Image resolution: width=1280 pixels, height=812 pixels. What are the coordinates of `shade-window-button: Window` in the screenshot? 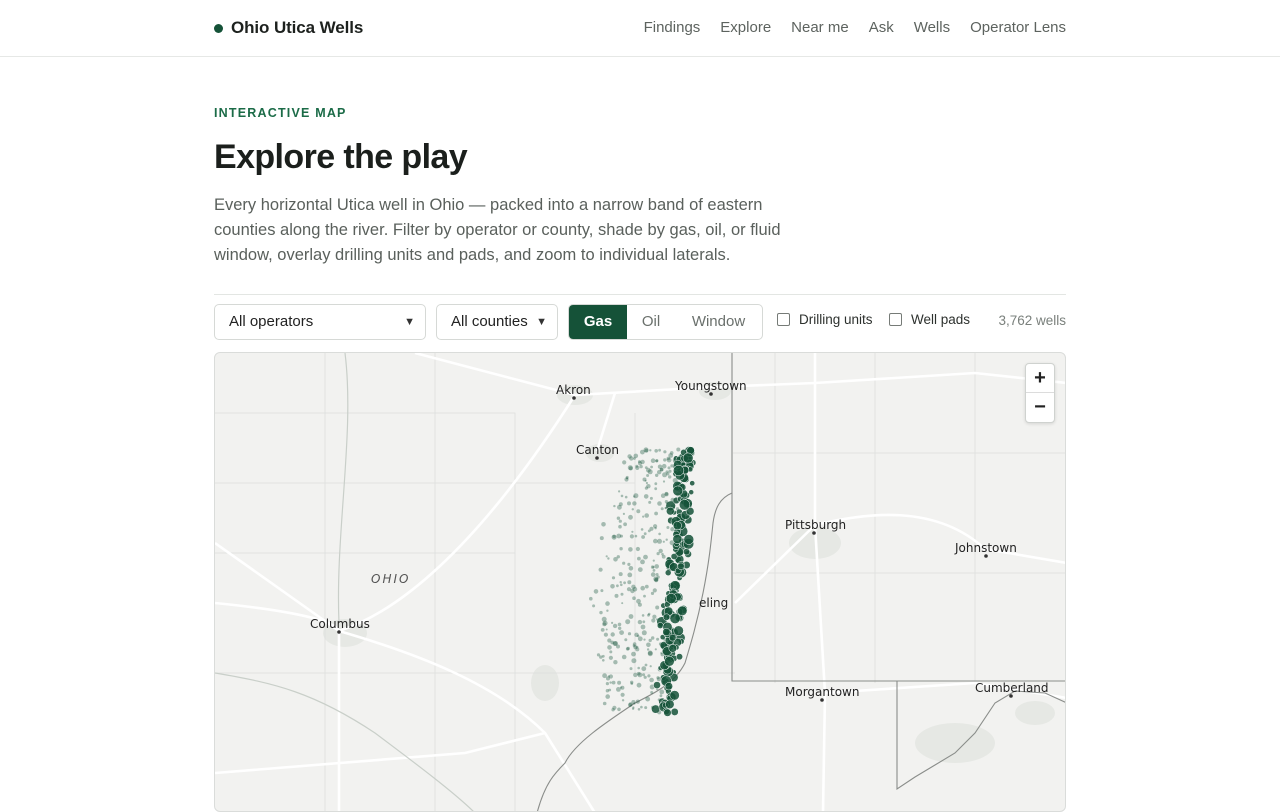 It's located at (718, 322).